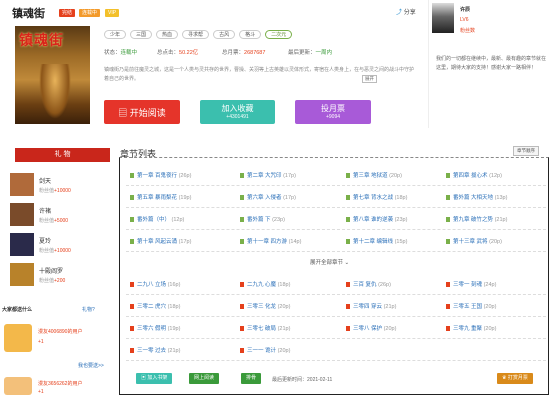 This screenshot has width=553, height=395. I want to click on chapter-item: 第二章 大咒印 (17p), so click(268, 175).